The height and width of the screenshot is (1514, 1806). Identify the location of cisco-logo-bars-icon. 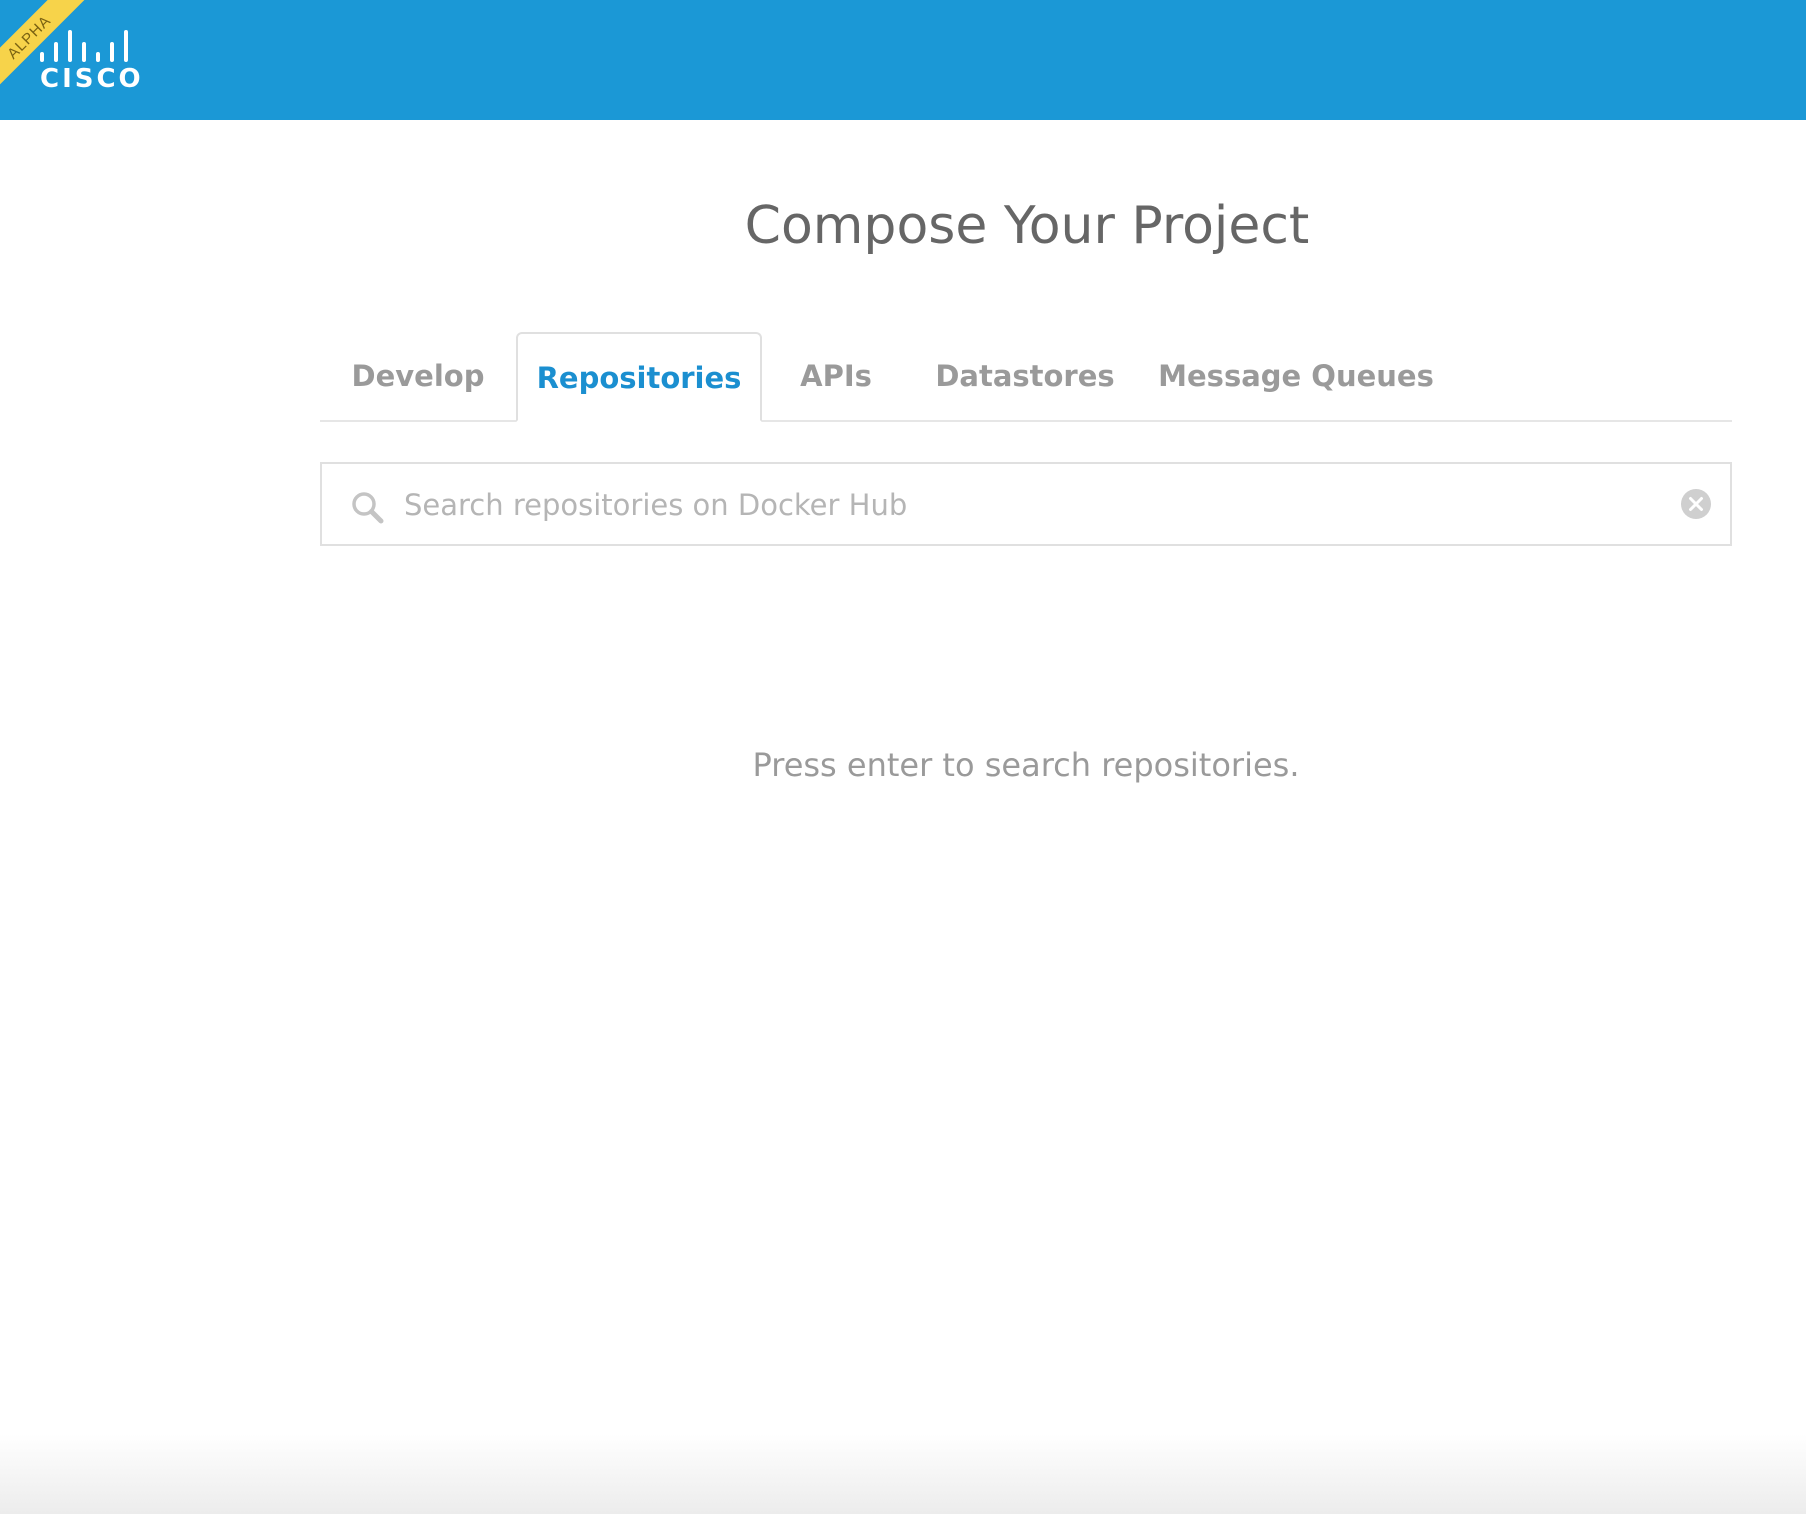
(88, 46).